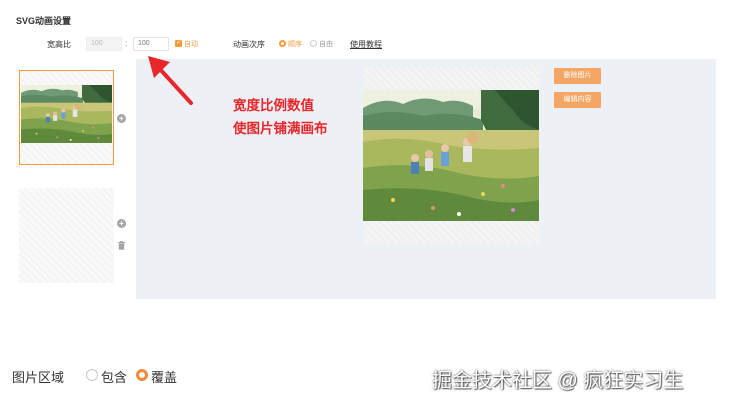 The height and width of the screenshot is (403, 729). What do you see at coordinates (558, 381) in the screenshot?
I see `watermark: 掘金技术社区 @ 疯狂实习生` at bounding box center [558, 381].